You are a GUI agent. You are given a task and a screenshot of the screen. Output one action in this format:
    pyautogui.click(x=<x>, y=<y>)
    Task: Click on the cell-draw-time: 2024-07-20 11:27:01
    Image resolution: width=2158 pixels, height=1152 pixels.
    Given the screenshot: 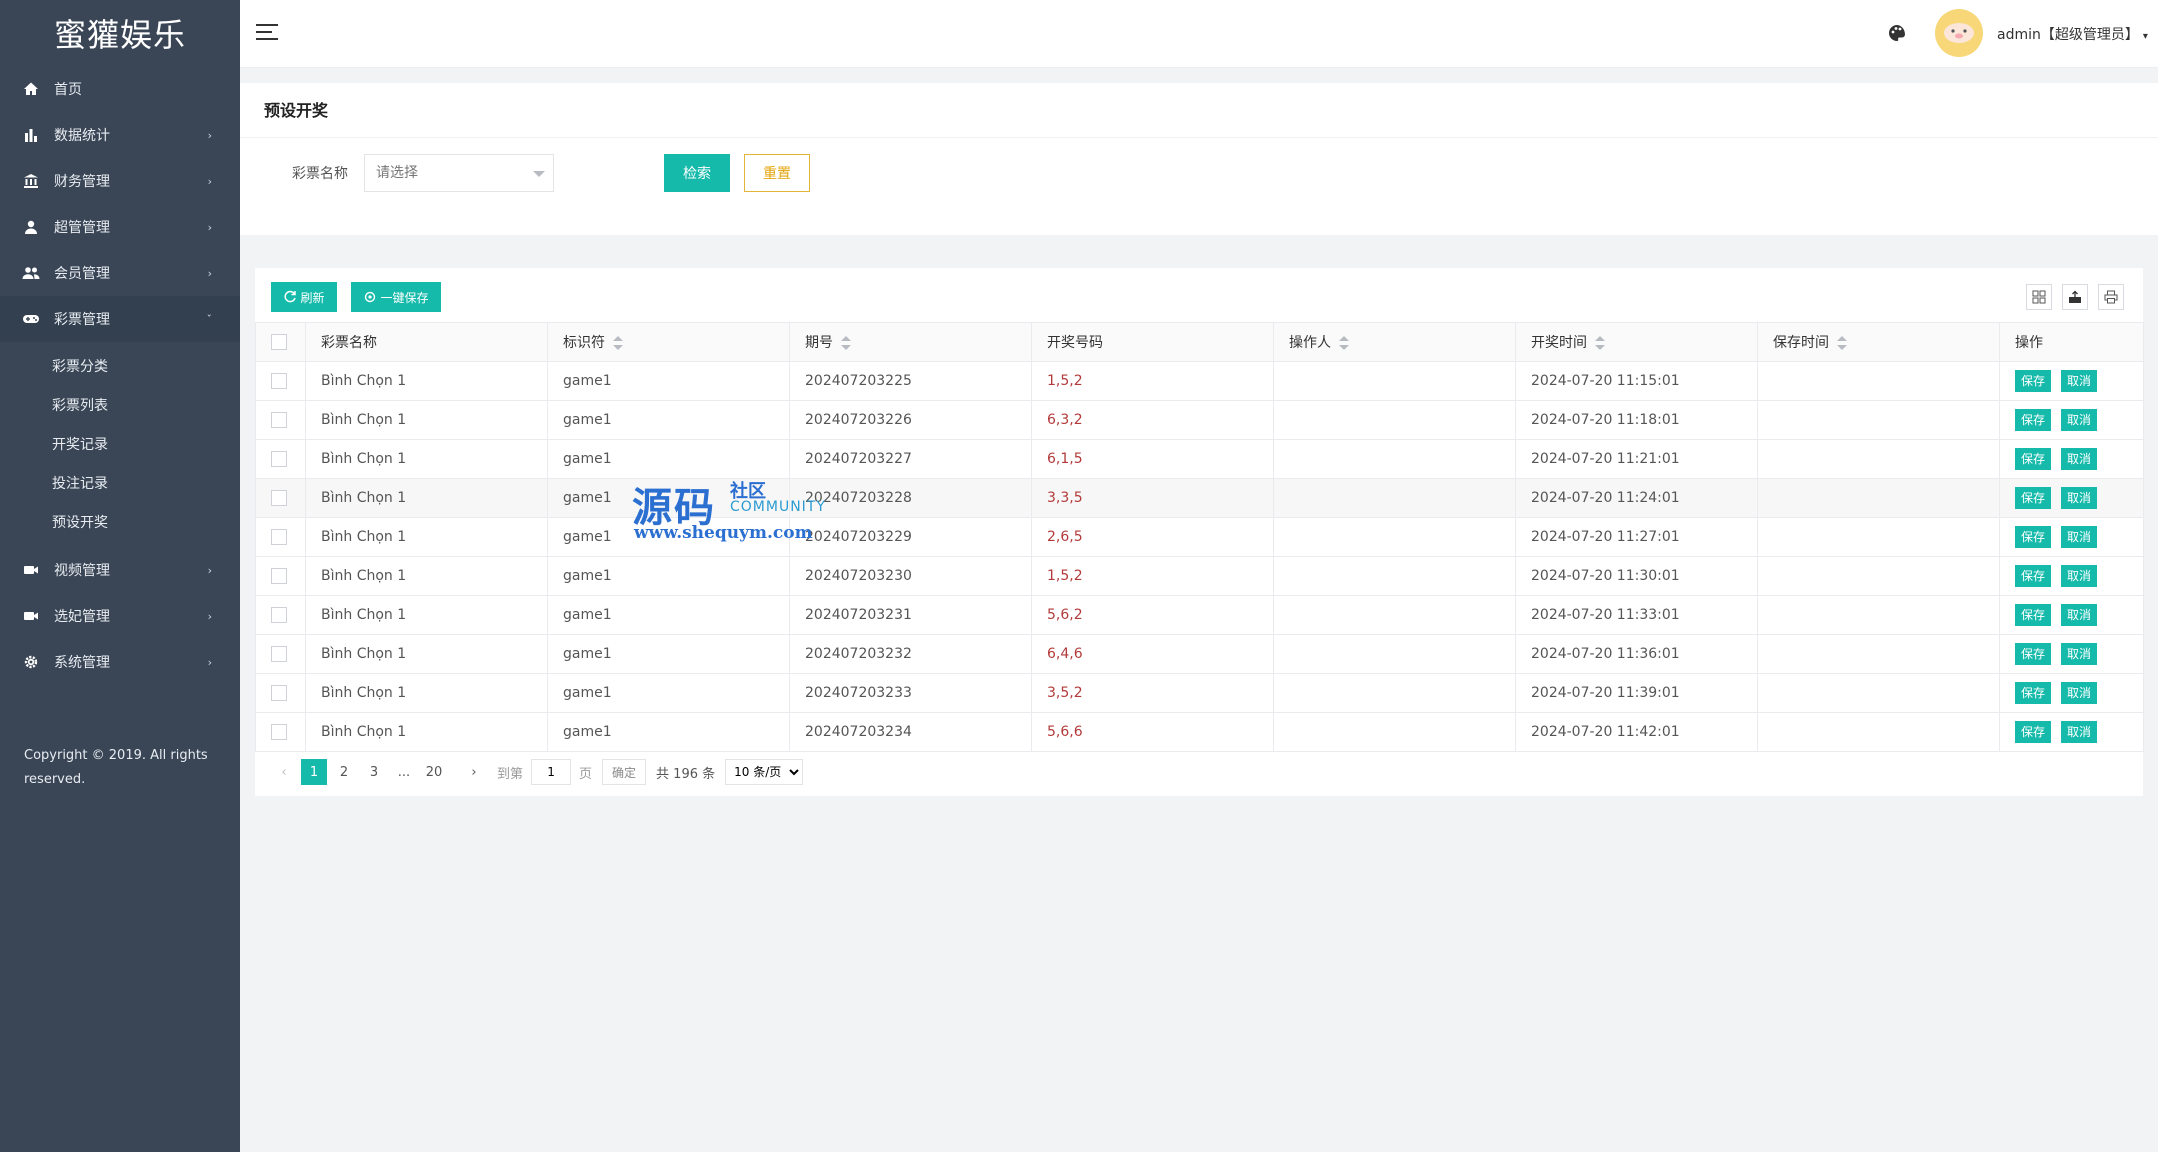 What is the action you would take?
    pyautogui.click(x=1636, y=537)
    